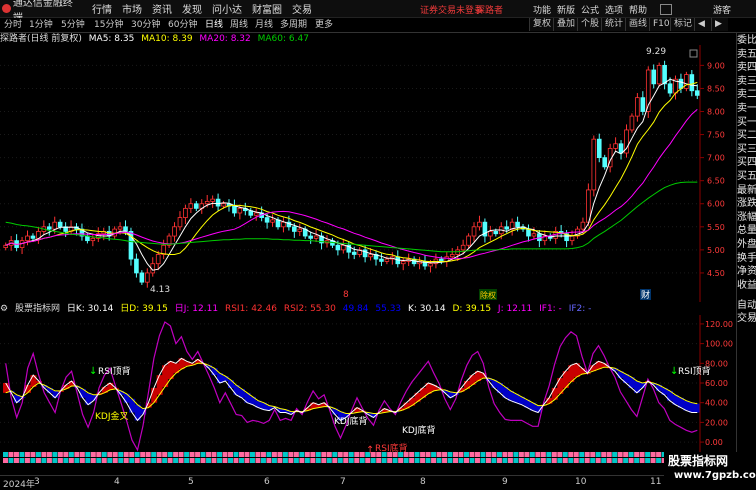  Describe the element at coordinates (132, 8) in the screenshot. I see `menu-market: 市场` at that location.